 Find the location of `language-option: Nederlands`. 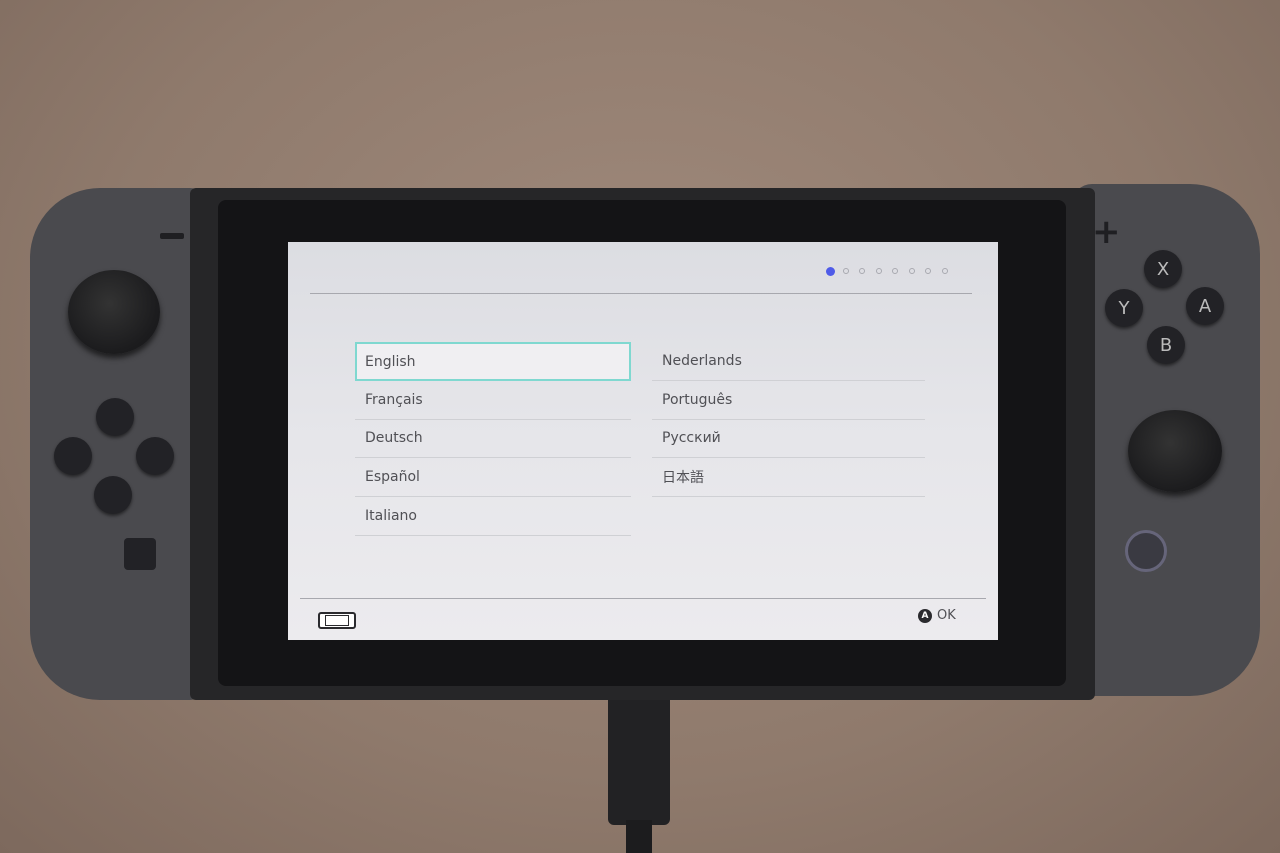

language-option: Nederlands is located at coordinates (788, 361).